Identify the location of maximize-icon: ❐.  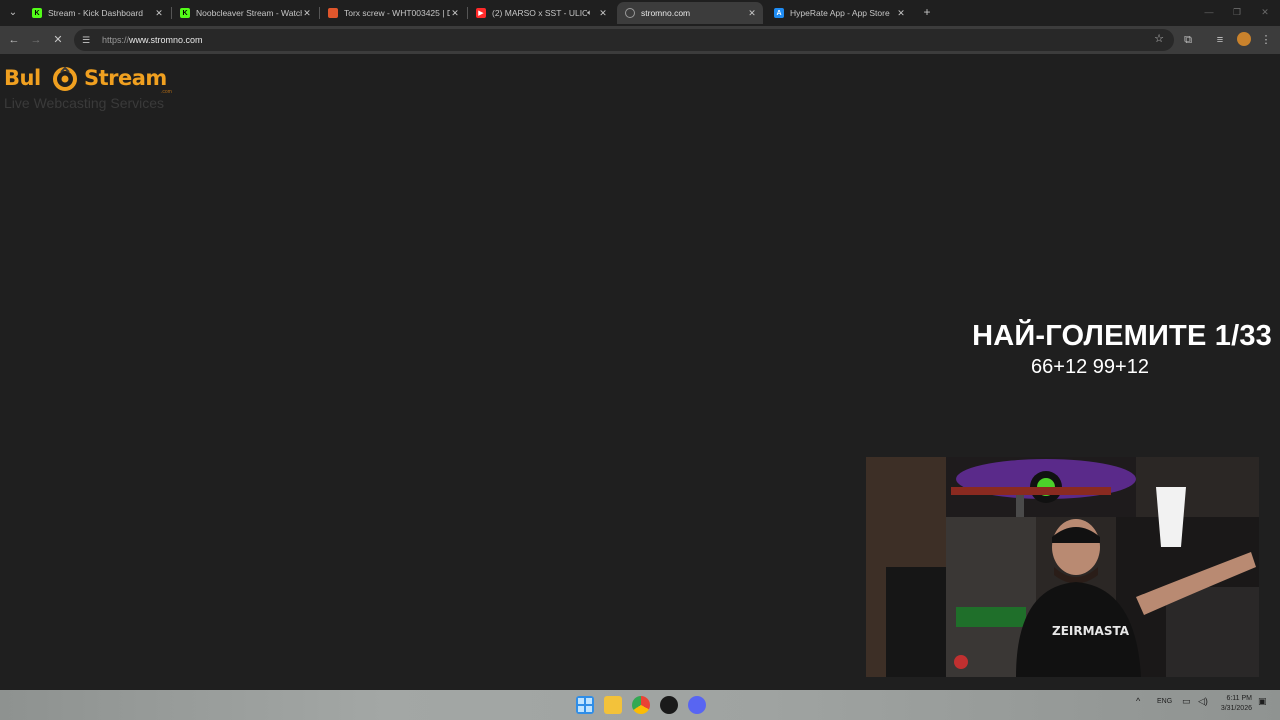
(1237, 12).